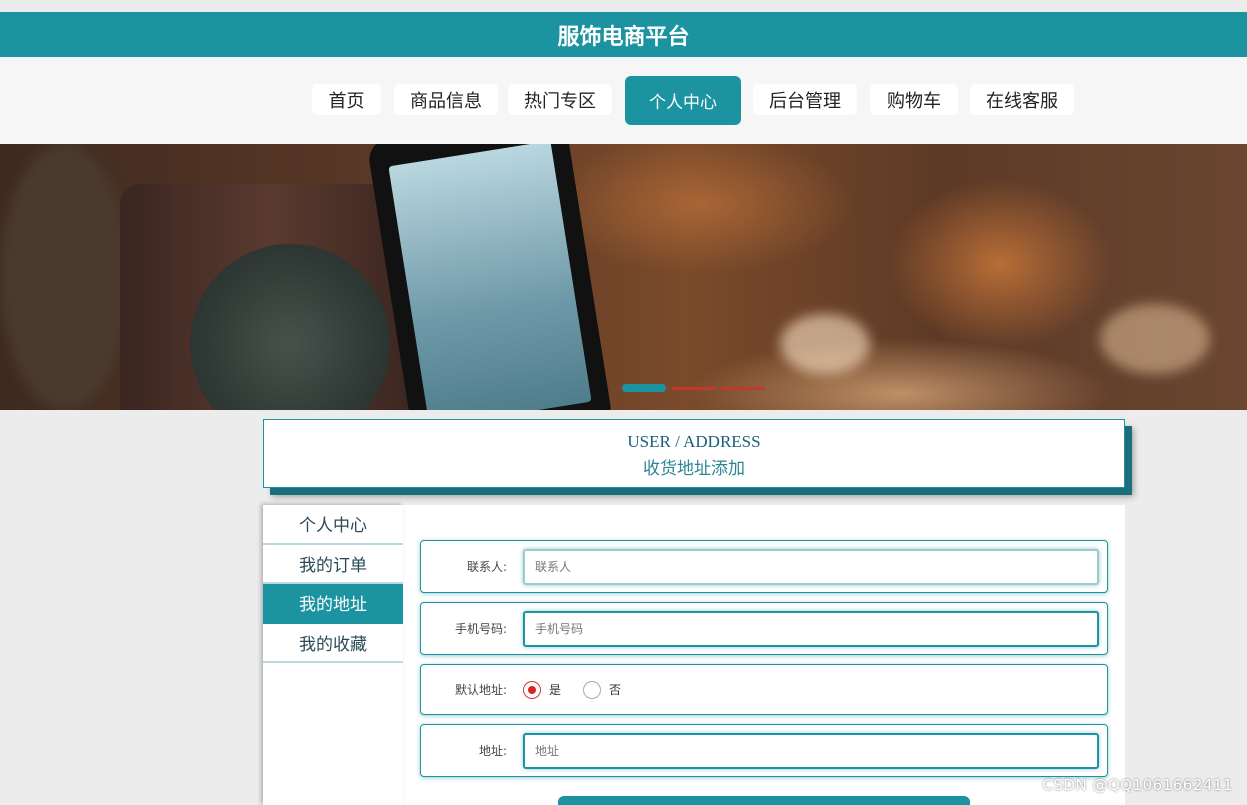 Image resolution: width=1247 pixels, height=805 pixels. What do you see at coordinates (333, 525) in the screenshot?
I see `sidebar-item-personal-center: 个人中心` at bounding box center [333, 525].